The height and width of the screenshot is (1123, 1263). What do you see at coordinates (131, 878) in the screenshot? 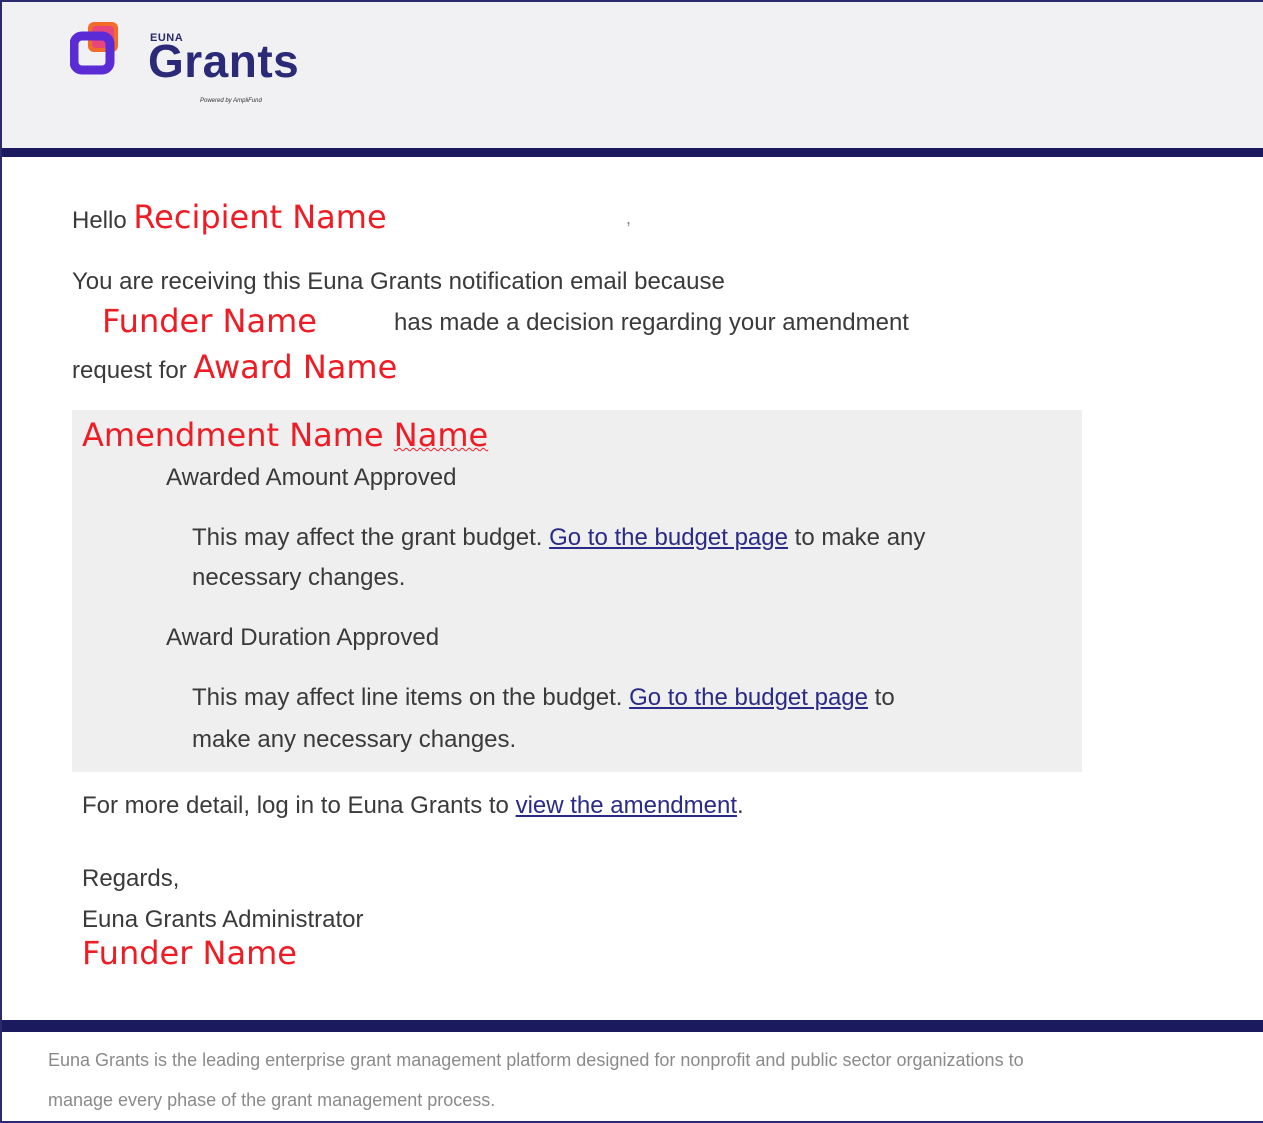
I see `regards-text: Regards,` at bounding box center [131, 878].